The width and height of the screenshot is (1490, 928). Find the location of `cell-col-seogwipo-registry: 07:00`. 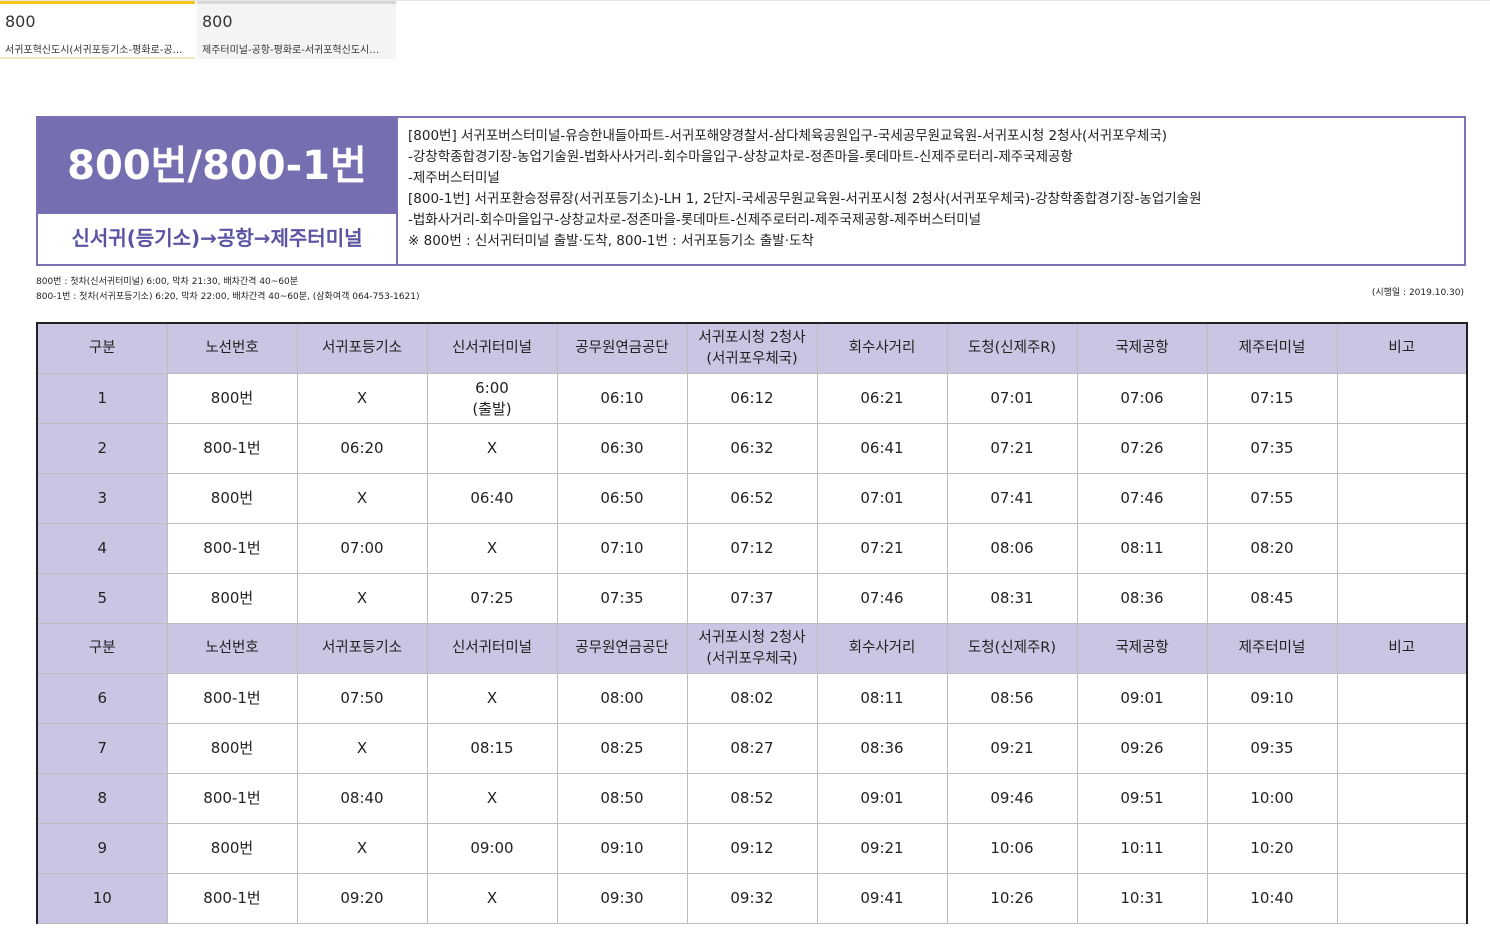

cell-col-seogwipo-registry: 07:00 is located at coordinates (362, 548).